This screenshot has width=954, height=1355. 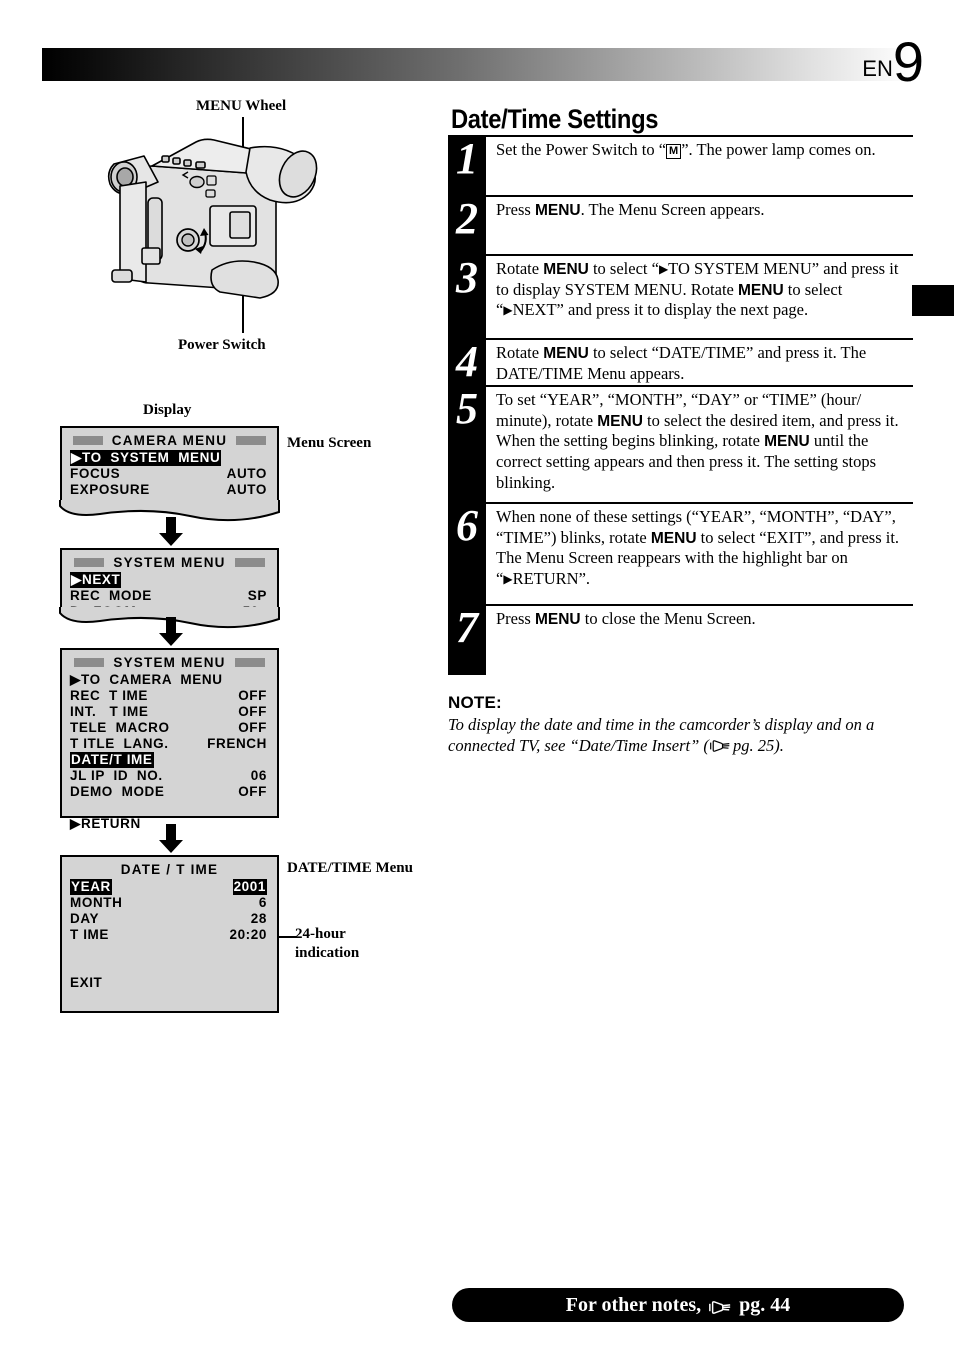 What do you see at coordinates (626, 618) in the screenshot?
I see `step-text: Press MENU to close the Menu Screen.` at bounding box center [626, 618].